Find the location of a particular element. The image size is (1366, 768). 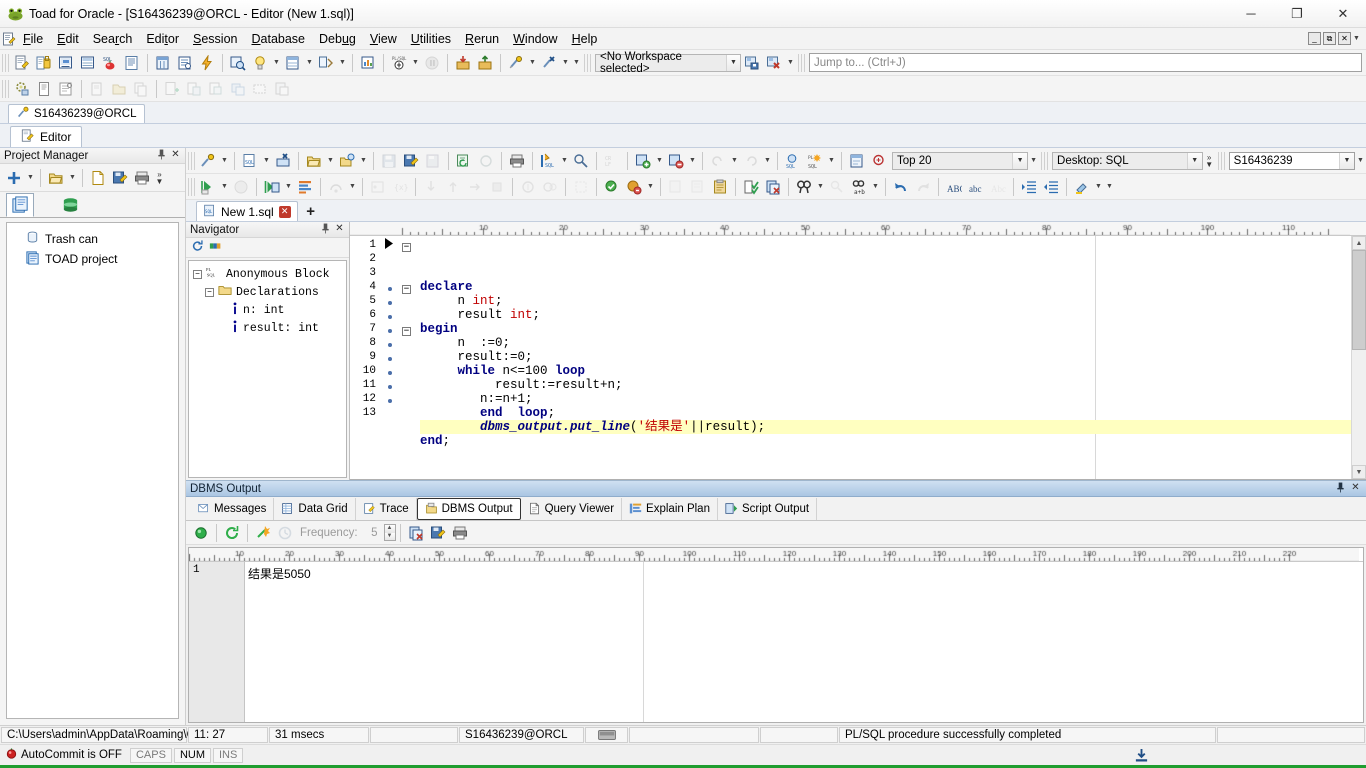

code-line: end loop; is located at coordinates (885, 413).